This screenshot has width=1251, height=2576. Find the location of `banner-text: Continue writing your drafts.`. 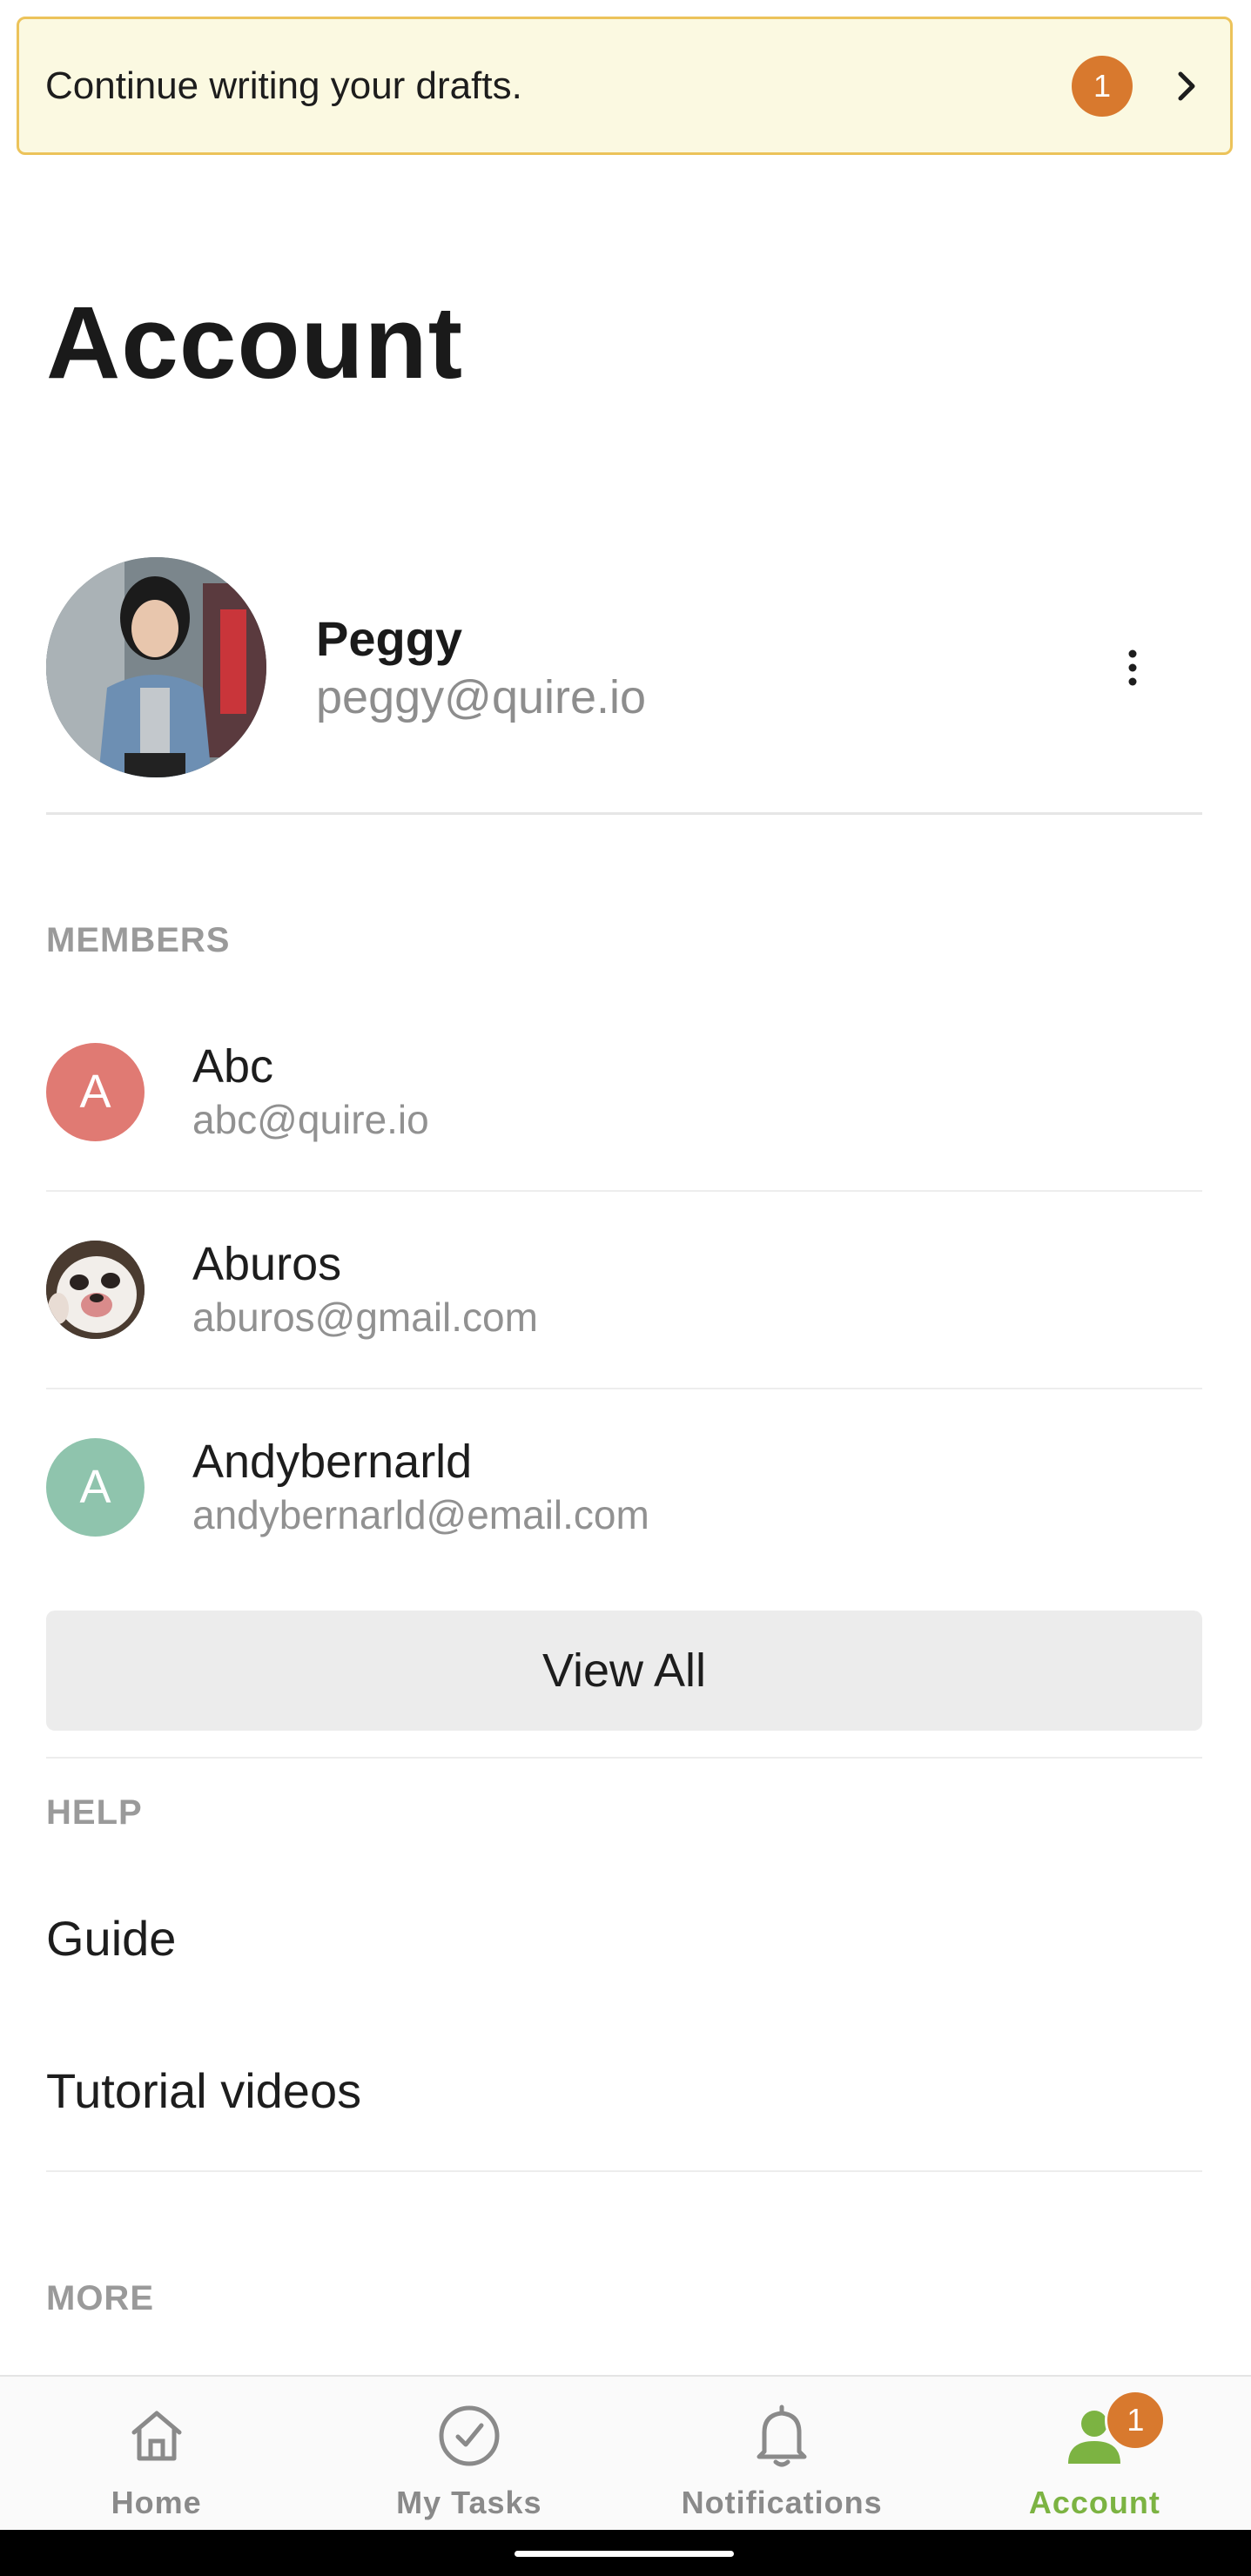

banner-text: Continue writing your drafts. is located at coordinates (283, 85).